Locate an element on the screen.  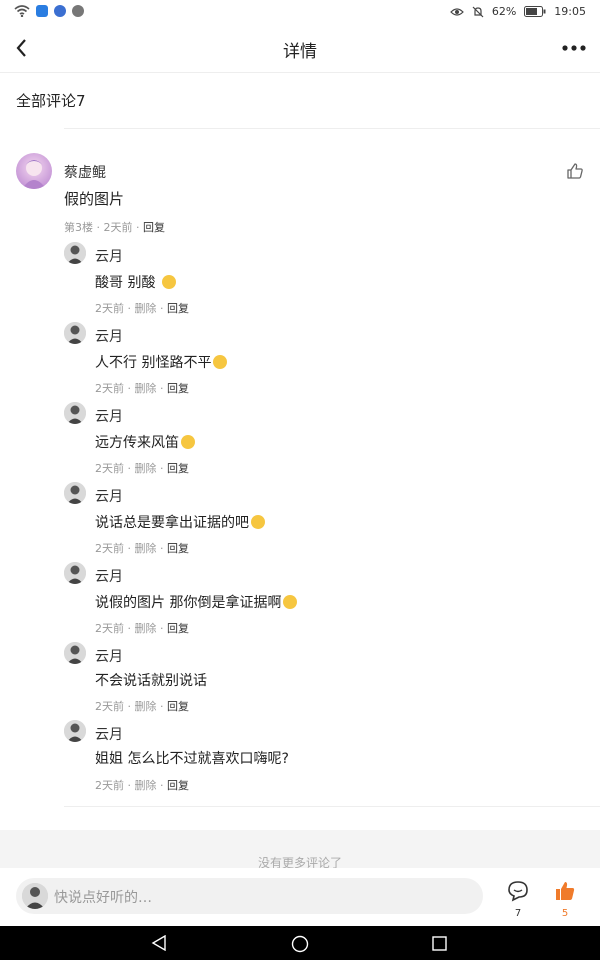
bottom-bar: 快说点好听的… 7 5 is located at coordinates (300, 897).